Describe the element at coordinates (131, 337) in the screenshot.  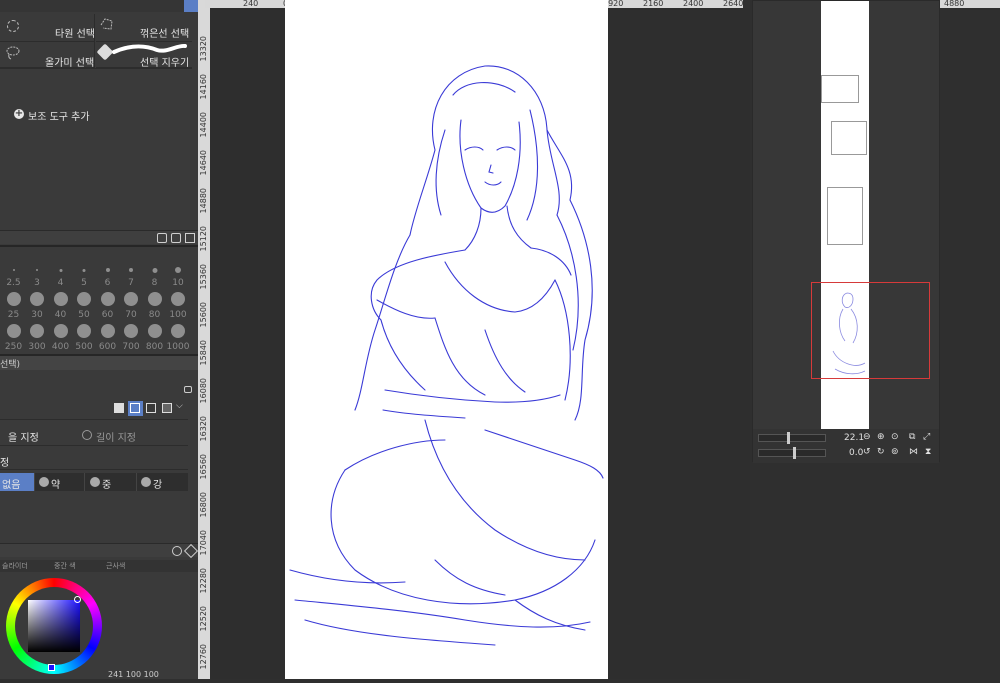
I see `brush-size-cell: 700` at that location.